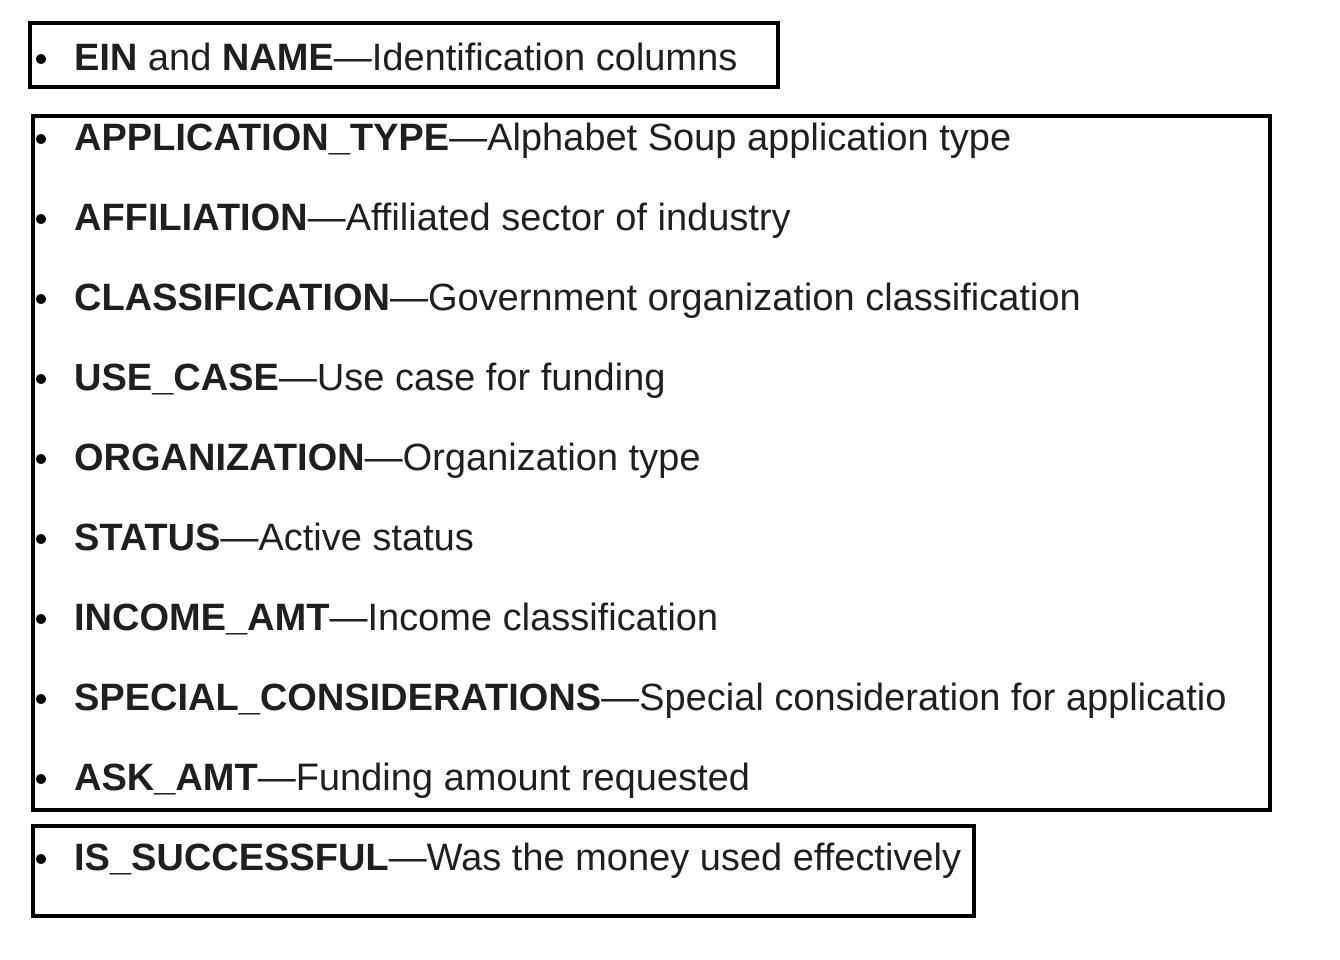  I want to click on list-item-ask-amt: ASK_AMT—Funding amount requested, so click(621, 778).